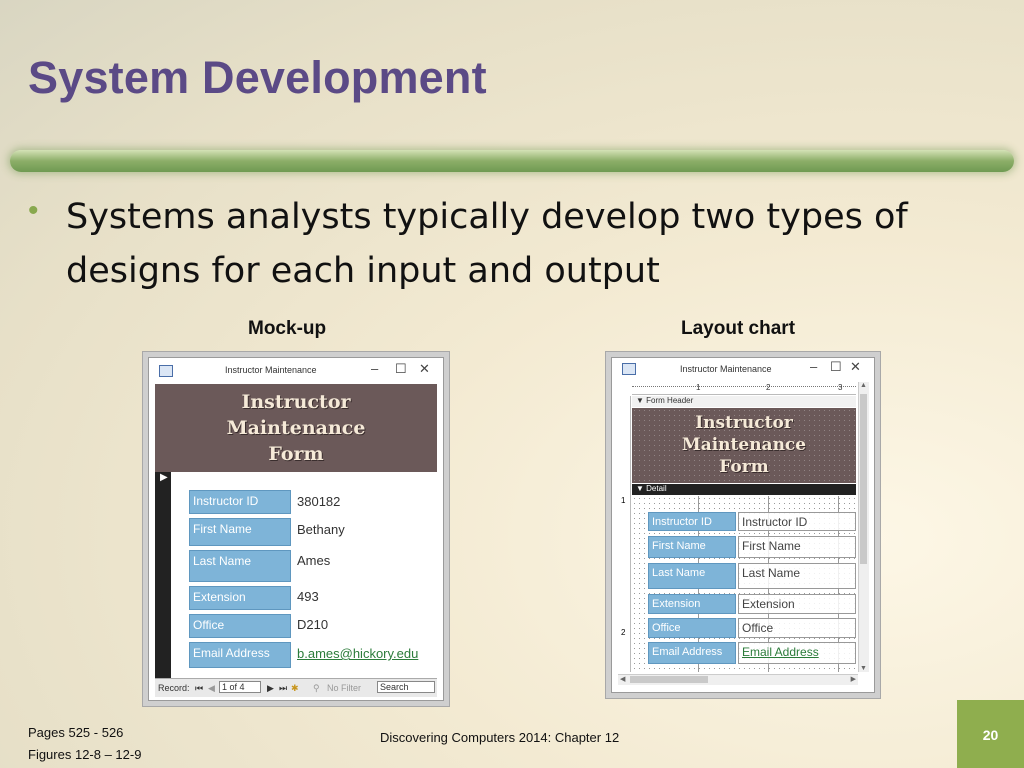  Describe the element at coordinates (76, 732) in the screenshot. I see `footer-pages: Pages 525 - 526` at that location.